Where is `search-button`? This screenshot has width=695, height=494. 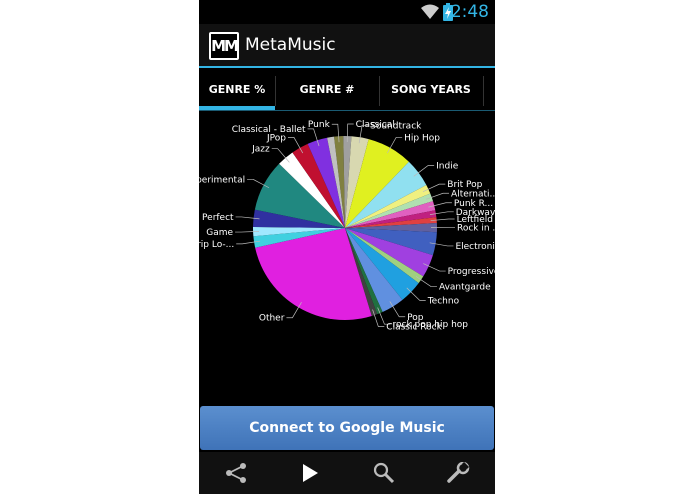 search-button is located at coordinates (384, 473).